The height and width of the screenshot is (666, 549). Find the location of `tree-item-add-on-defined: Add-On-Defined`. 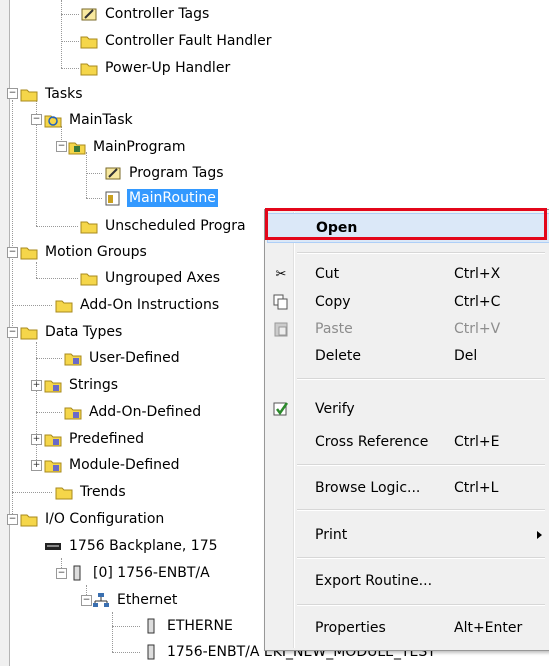

tree-item-add-on-defined: Add-On-Defined is located at coordinates (133, 412).